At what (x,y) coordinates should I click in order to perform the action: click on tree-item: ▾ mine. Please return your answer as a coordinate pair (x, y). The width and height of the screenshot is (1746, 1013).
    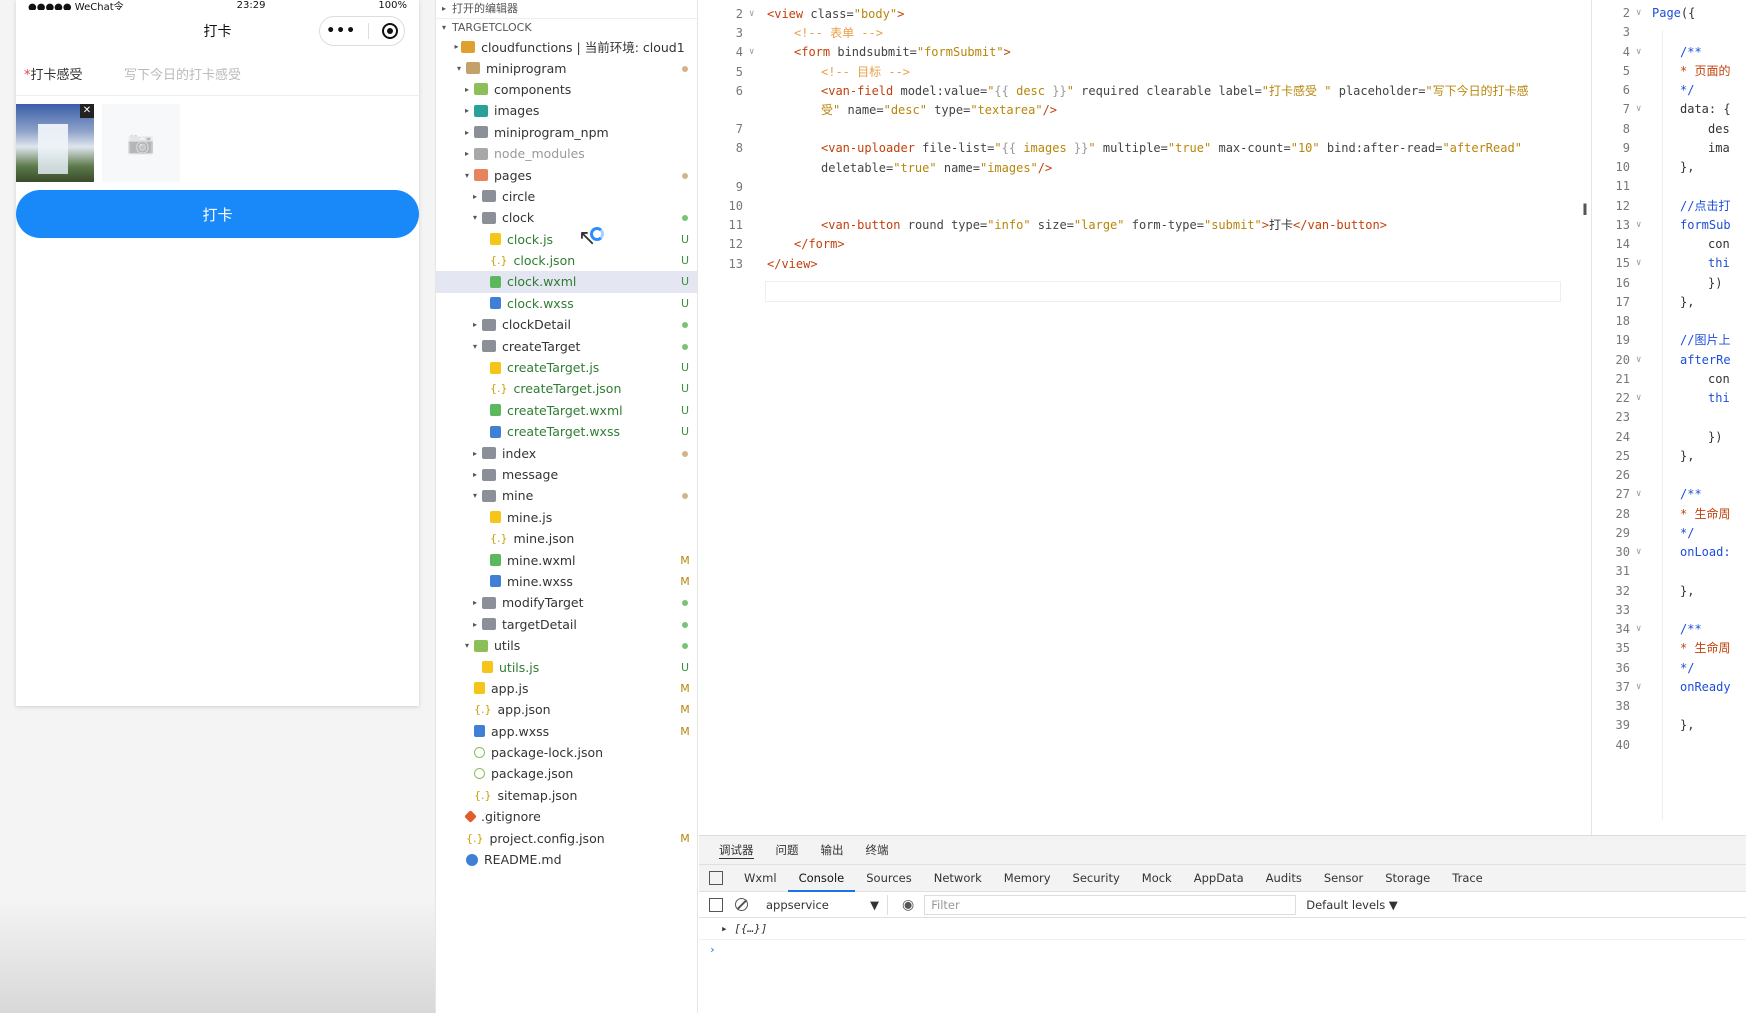
    Looking at the image, I should click on (566, 495).